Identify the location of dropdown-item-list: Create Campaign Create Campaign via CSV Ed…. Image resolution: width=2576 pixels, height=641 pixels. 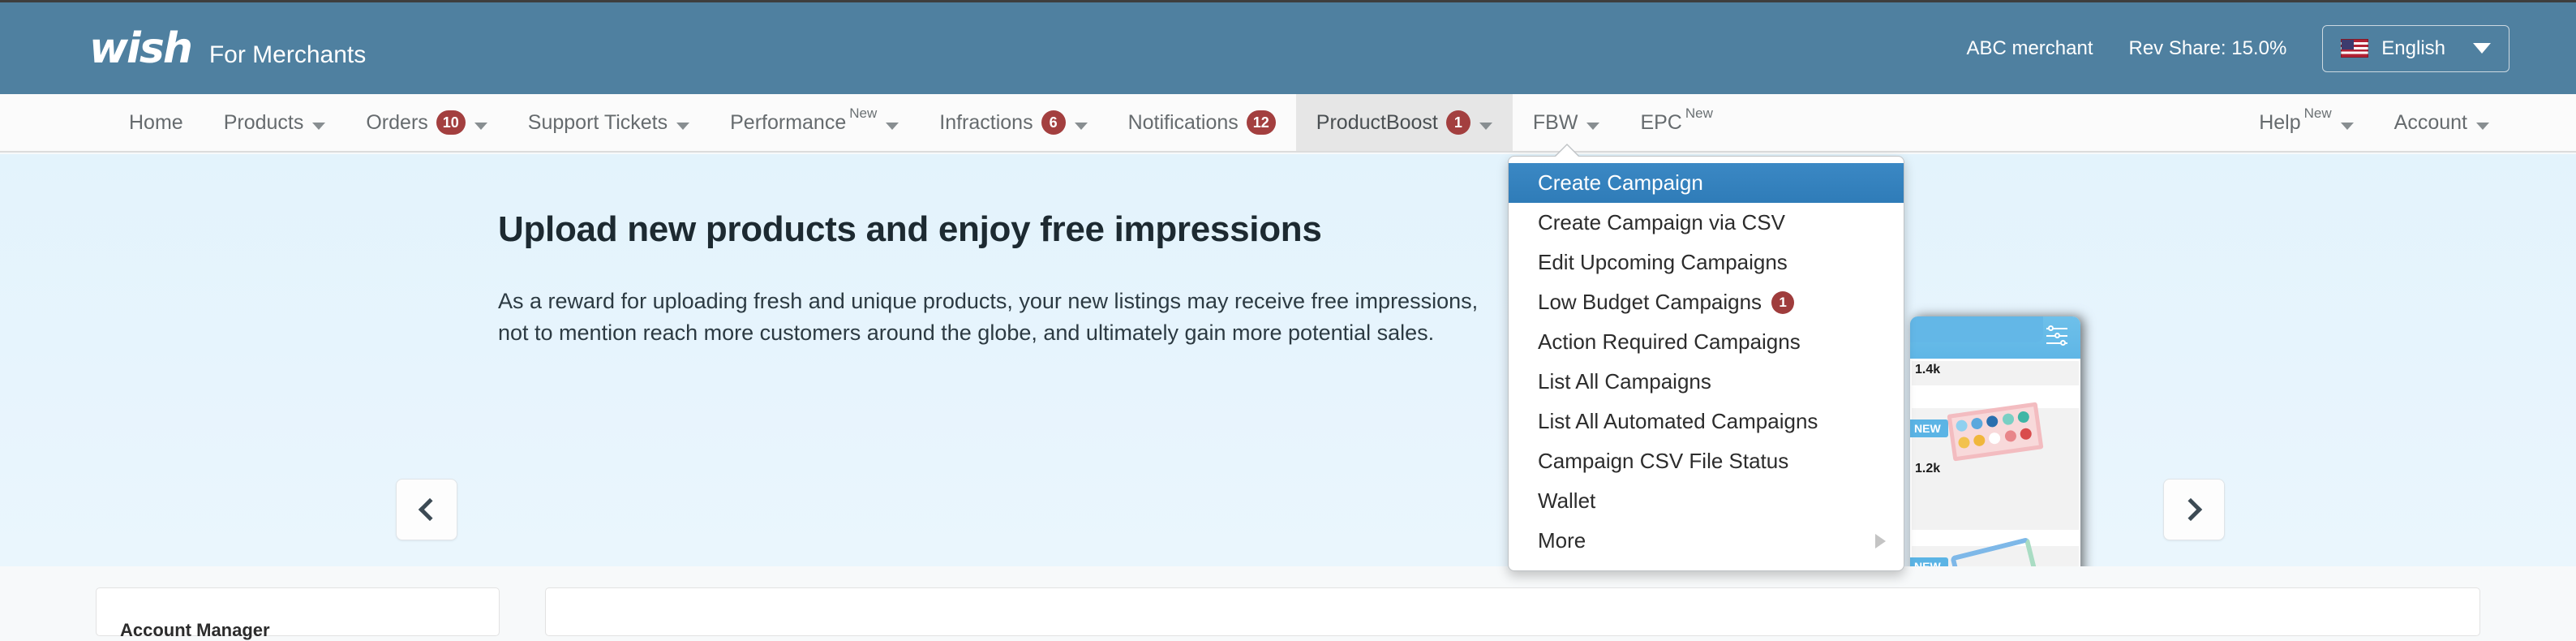
(1706, 362).